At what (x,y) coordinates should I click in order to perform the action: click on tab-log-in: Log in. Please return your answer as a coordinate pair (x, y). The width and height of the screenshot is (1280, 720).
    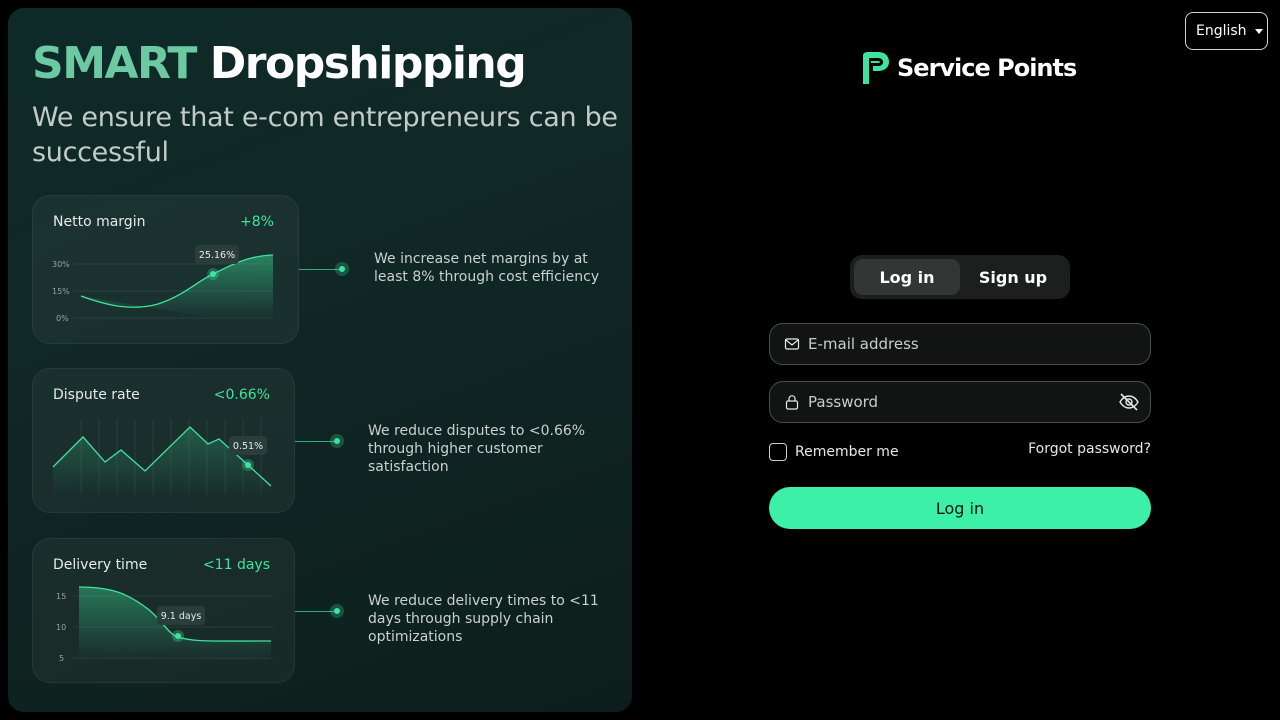
    Looking at the image, I should click on (907, 277).